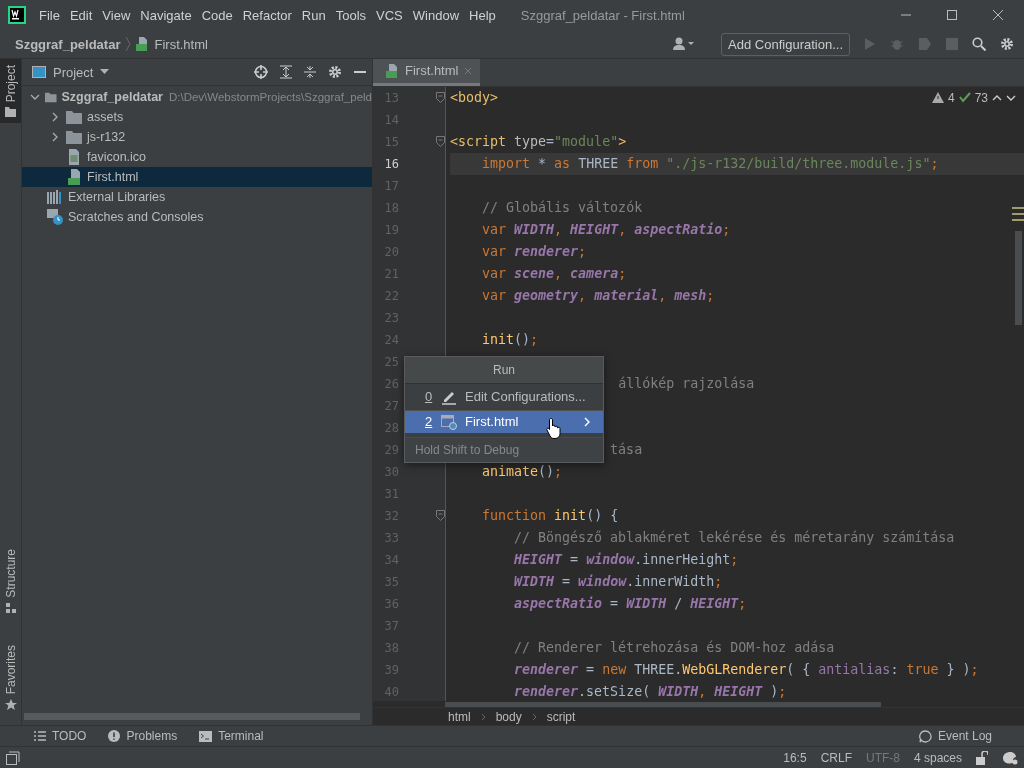  Describe the element at coordinates (925, 736) in the screenshot. I see `speech-bubble-icon` at that location.